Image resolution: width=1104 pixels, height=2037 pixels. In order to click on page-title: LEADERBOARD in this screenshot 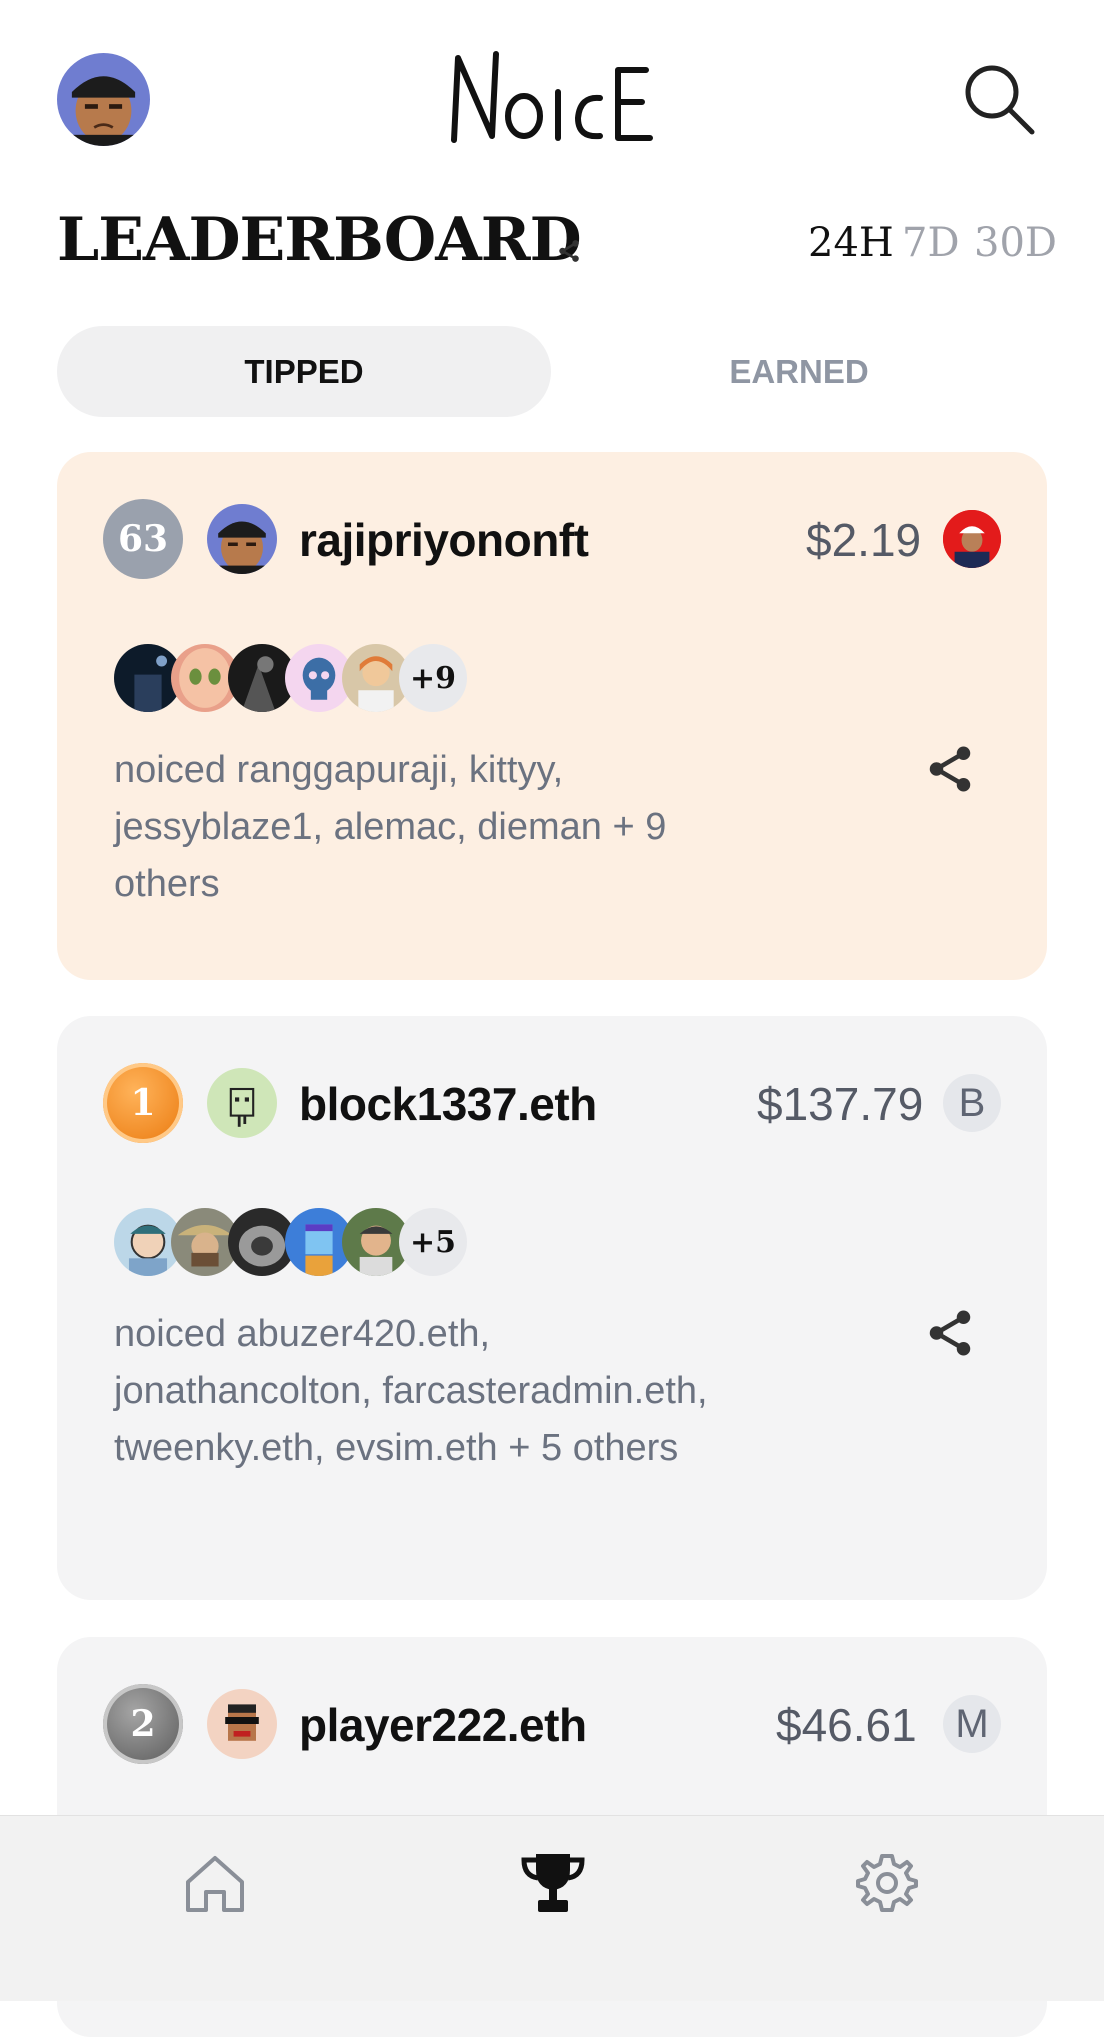, I will do `click(319, 240)`.